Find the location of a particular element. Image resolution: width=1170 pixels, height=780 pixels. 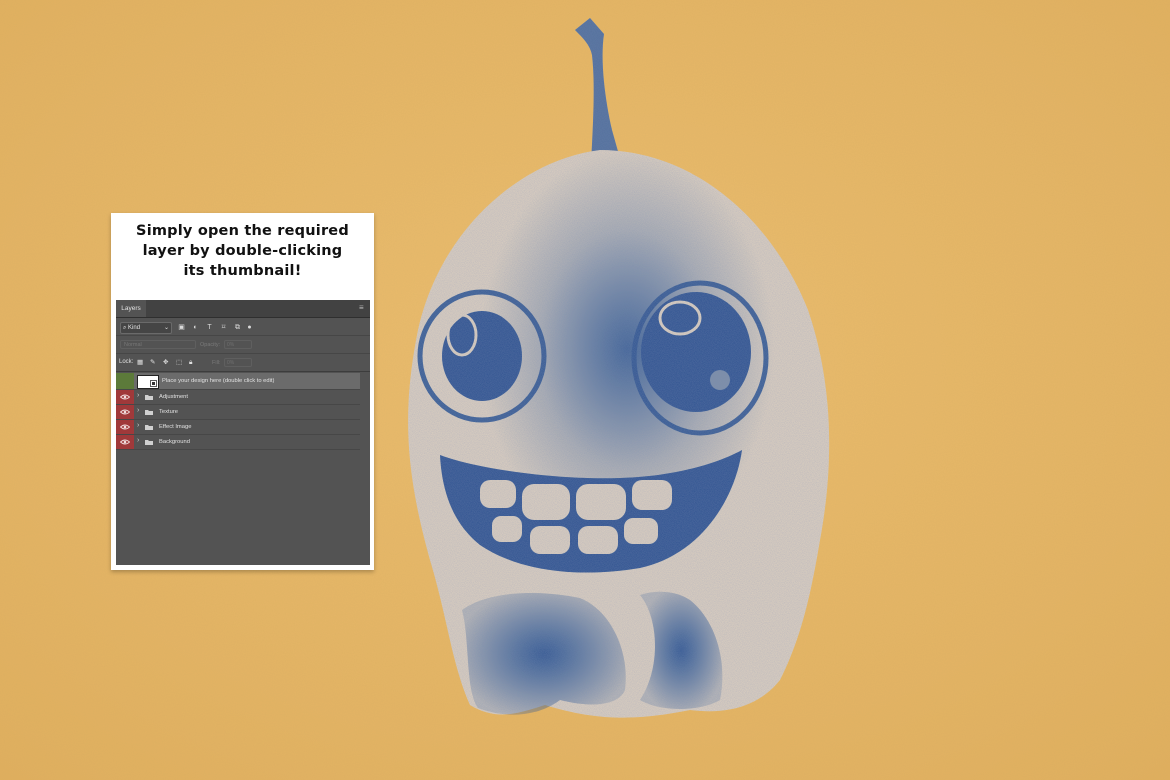

adjustment-filter-icon: ◐ is located at coordinates (195, 327).